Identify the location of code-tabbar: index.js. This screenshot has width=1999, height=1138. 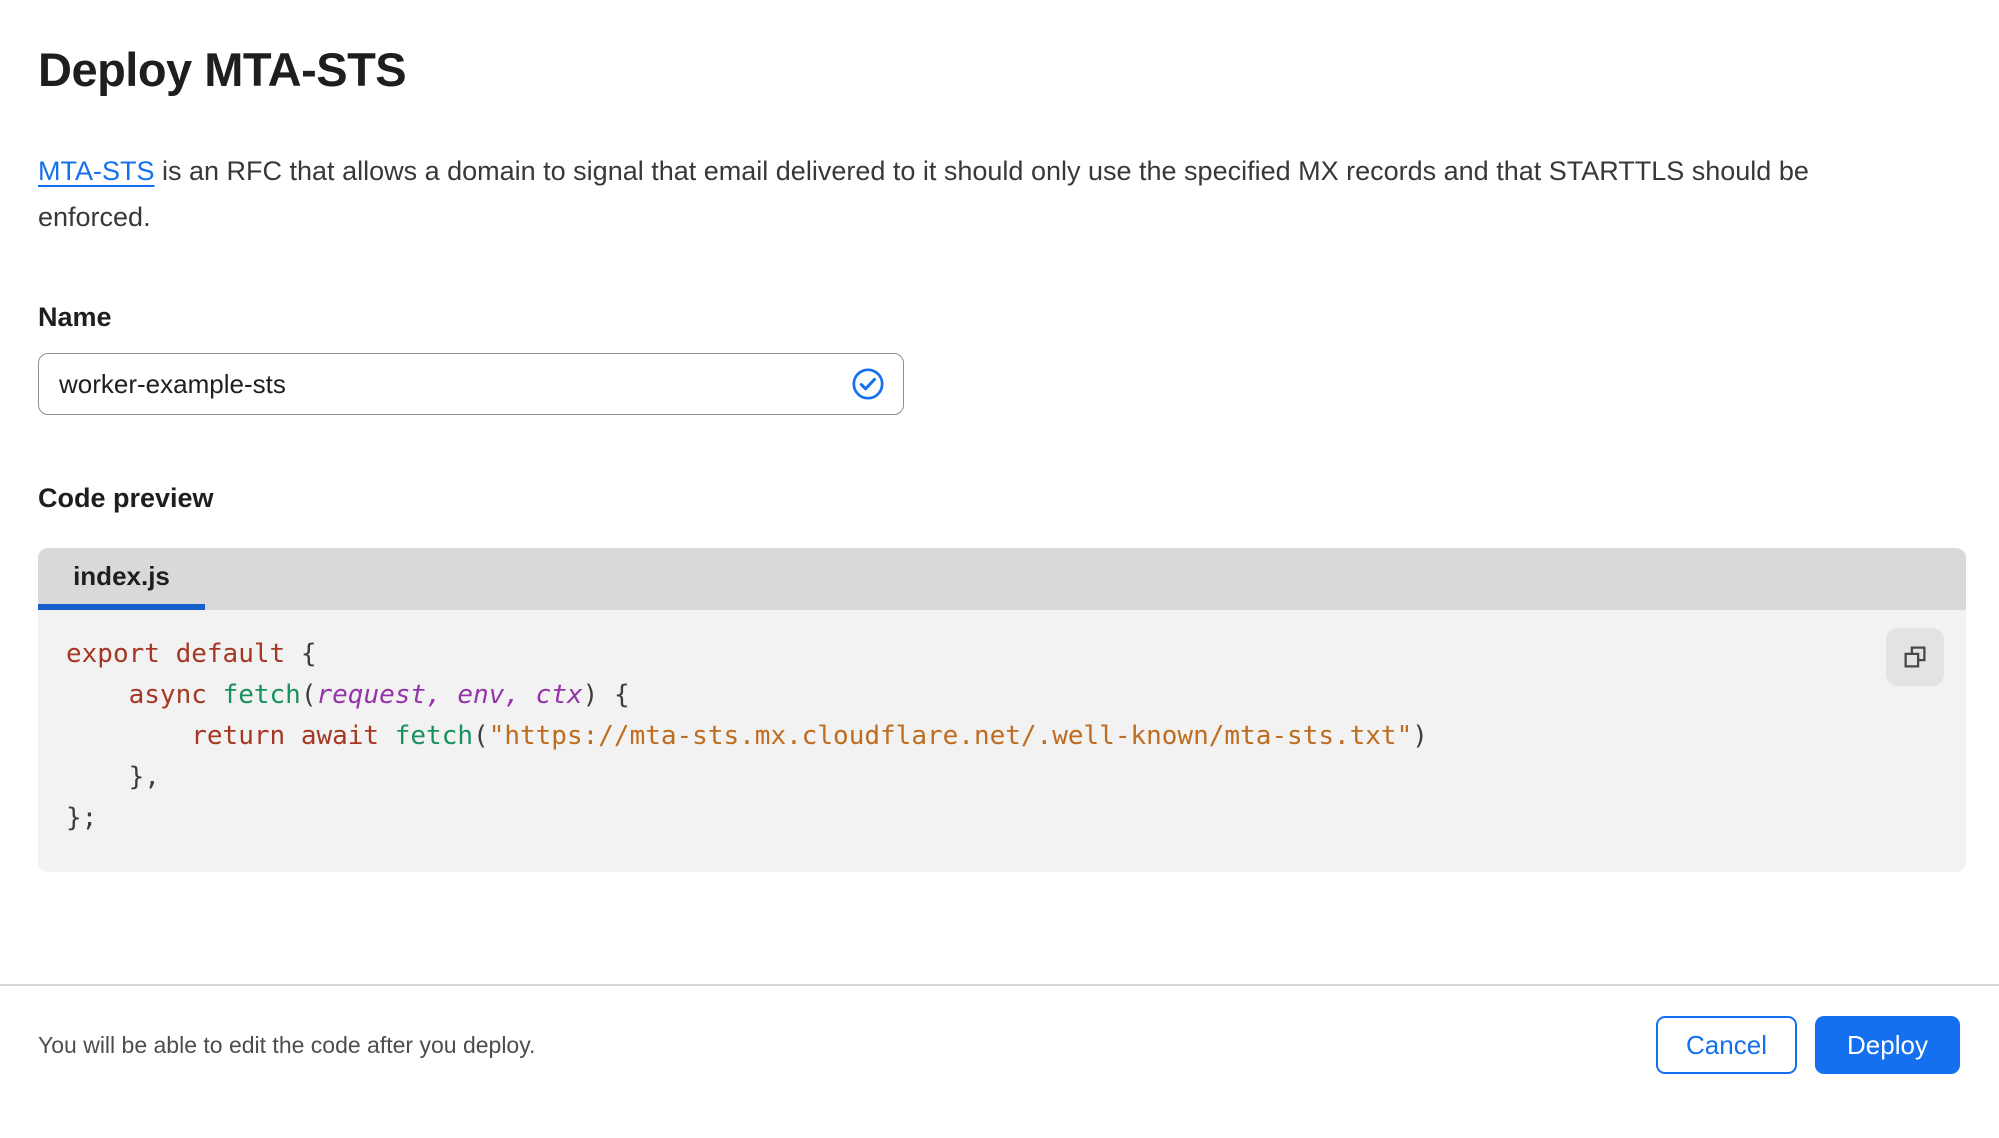
(1002, 579).